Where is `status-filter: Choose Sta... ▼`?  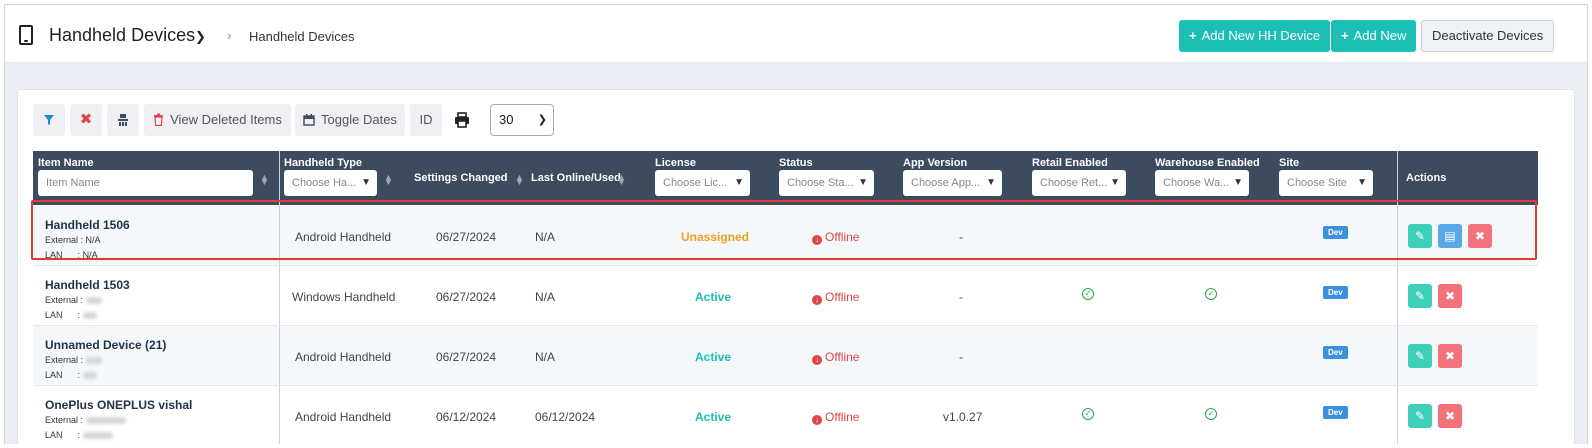 status-filter: Choose Sta... ▼ is located at coordinates (826, 183).